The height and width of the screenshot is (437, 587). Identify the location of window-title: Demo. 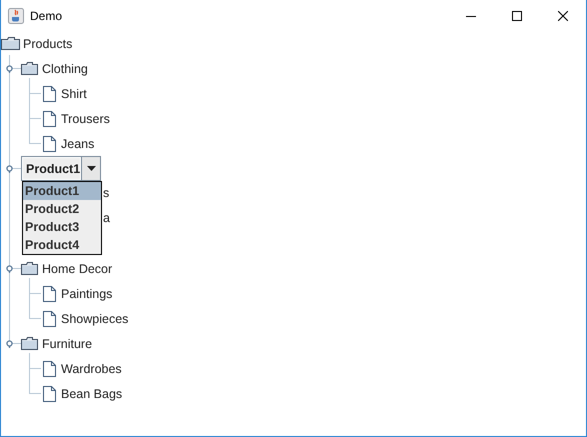
(46, 15).